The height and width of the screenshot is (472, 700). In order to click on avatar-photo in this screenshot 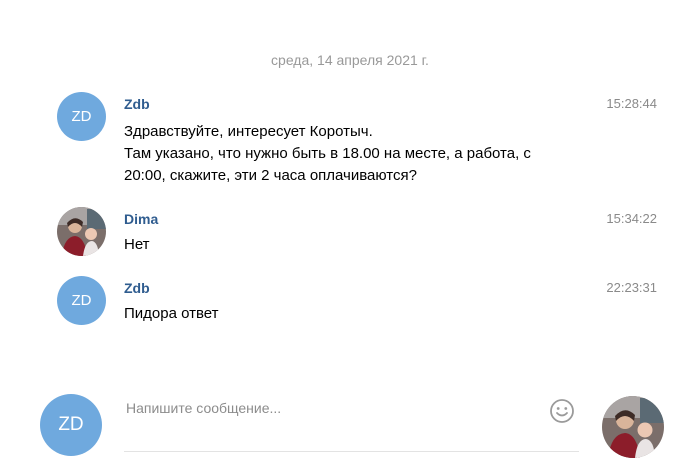, I will do `click(81, 231)`.